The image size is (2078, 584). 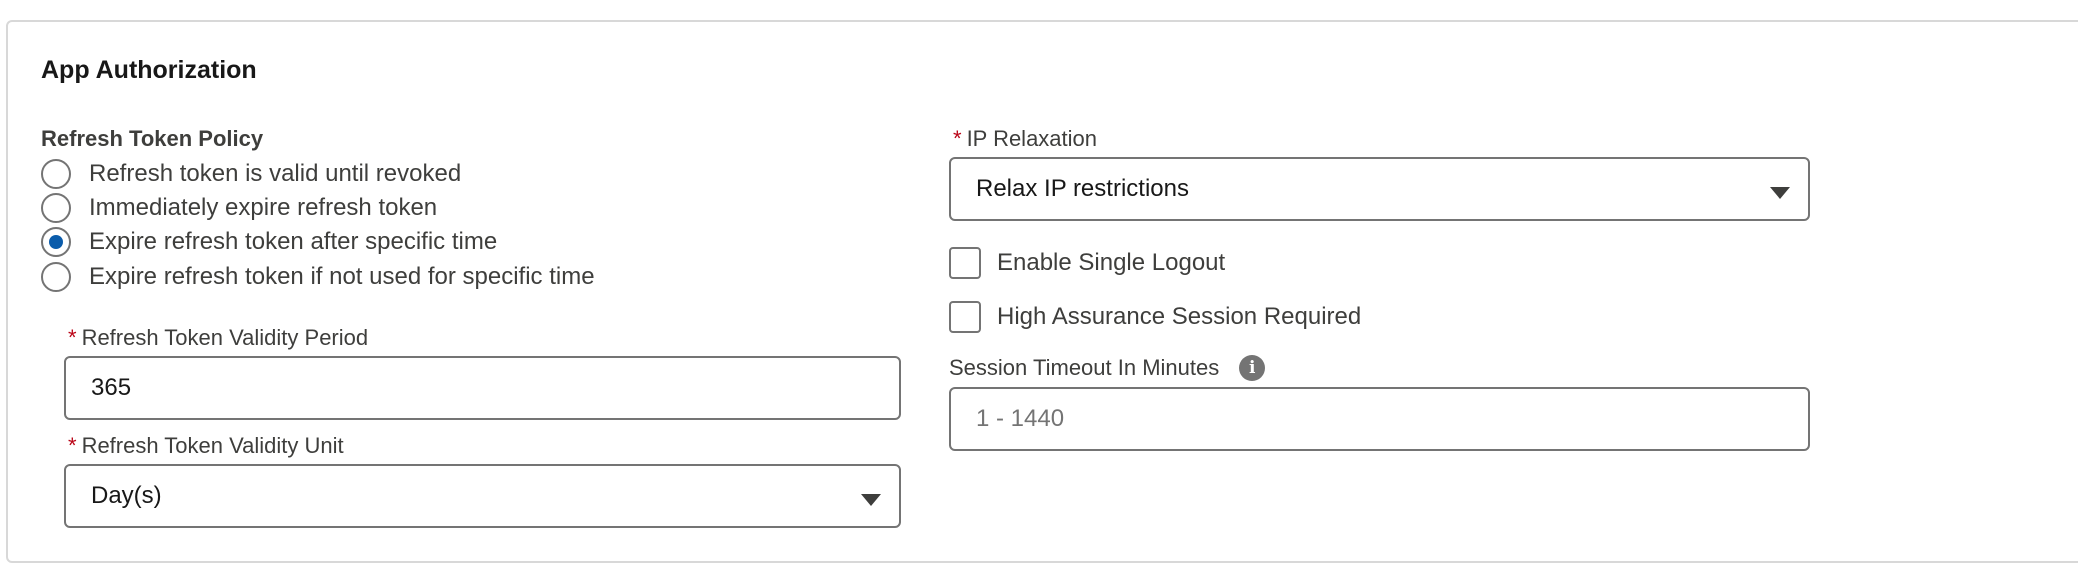 I want to click on radio-option-expire-after-time: Expire refresh token after specific time, so click(x=269, y=242).